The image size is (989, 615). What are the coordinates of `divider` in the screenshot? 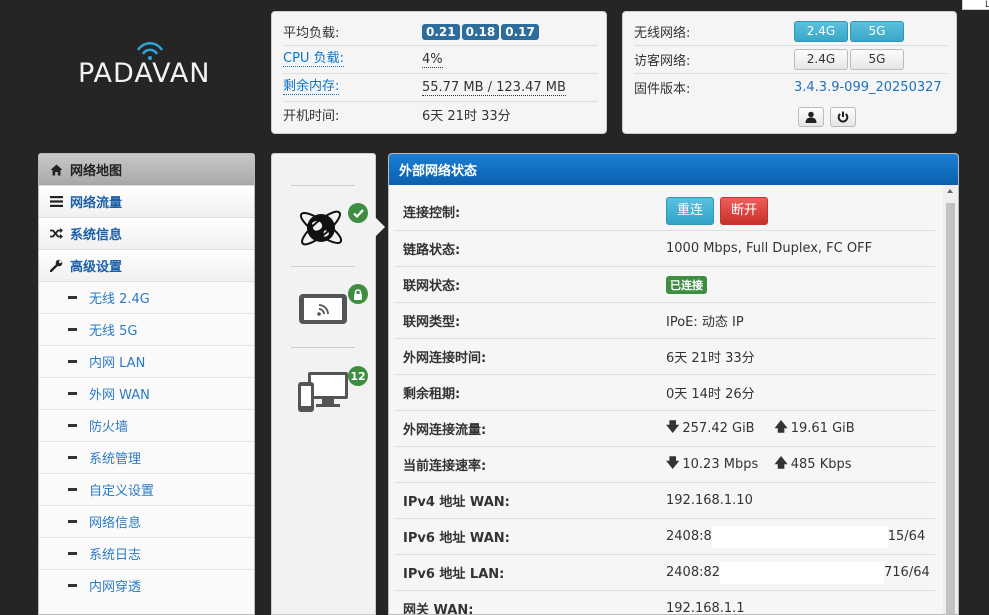 It's located at (323, 347).